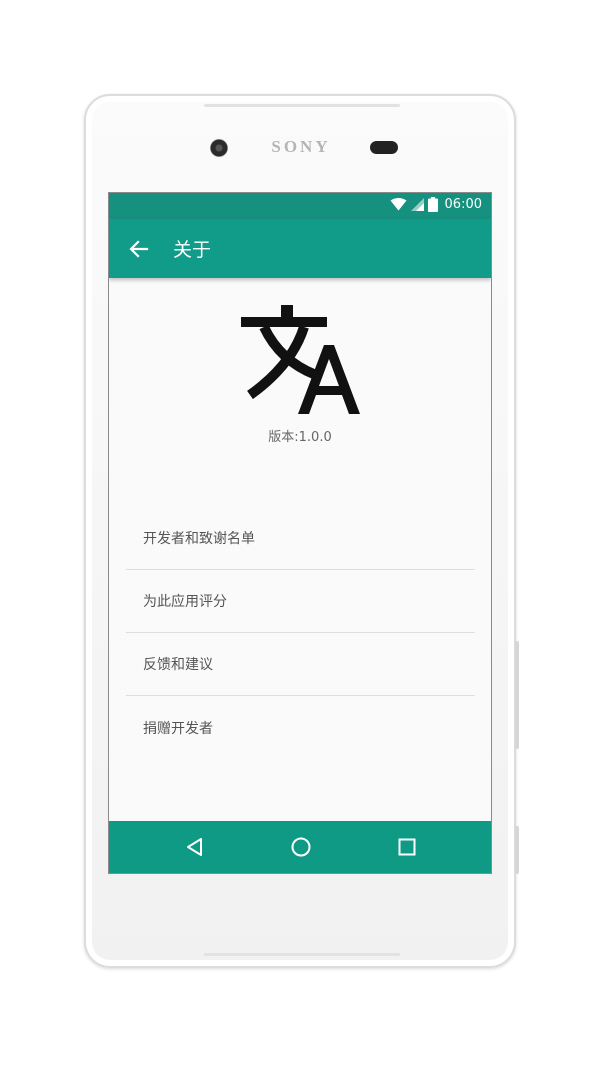 The image size is (600, 1067). What do you see at coordinates (300, 359) in the screenshot?
I see `translate-icon` at bounding box center [300, 359].